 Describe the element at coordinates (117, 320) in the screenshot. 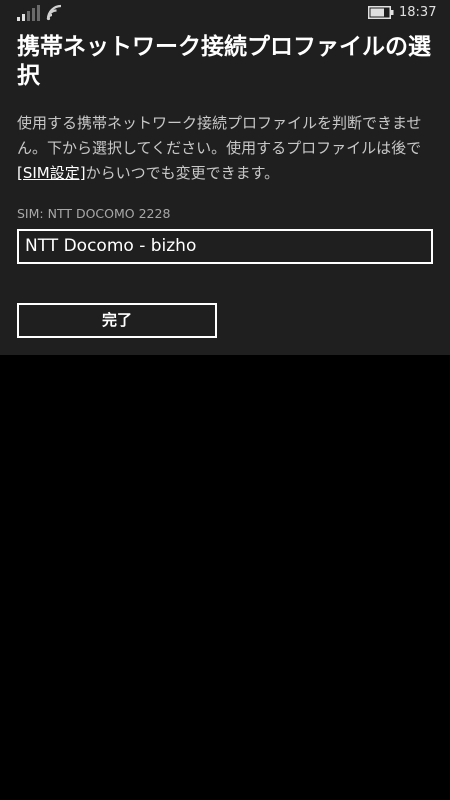

I see `done-button: 完了` at that location.